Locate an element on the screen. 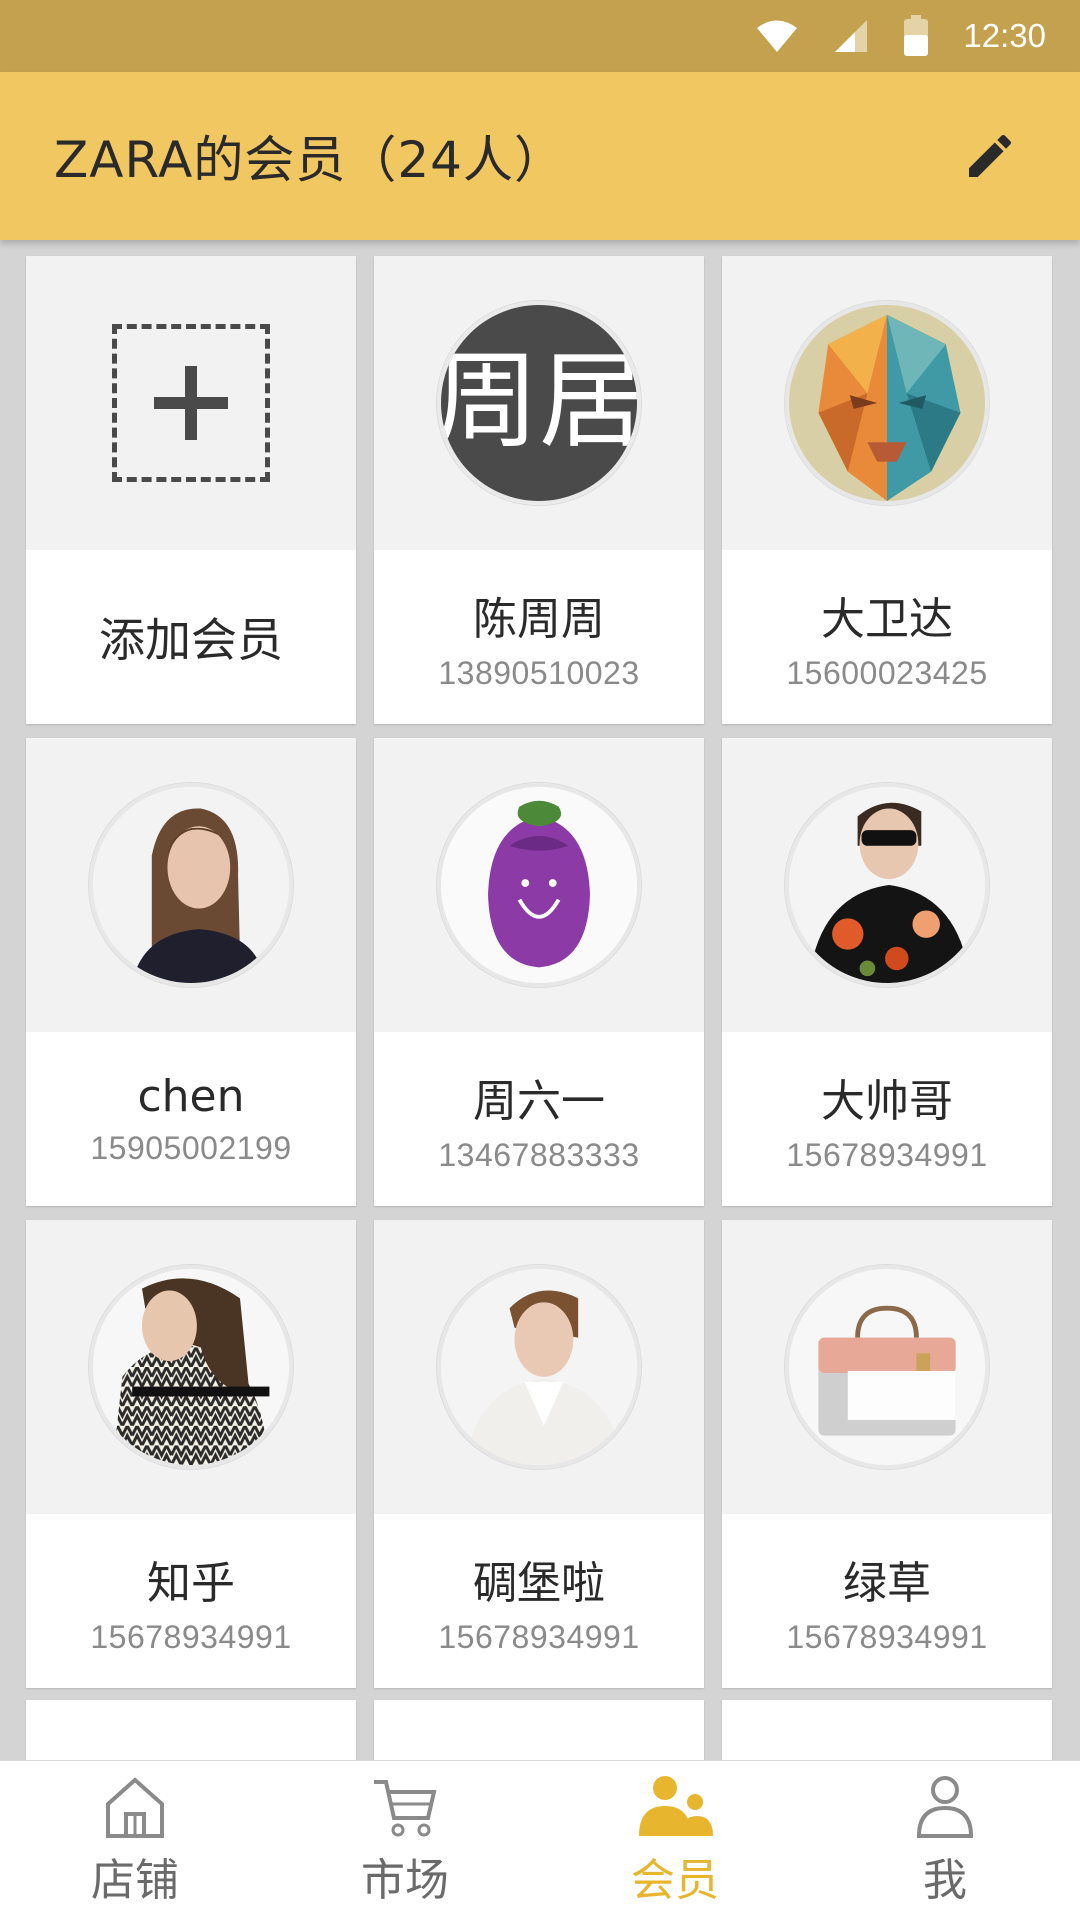  member-card: chen 15905002199 is located at coordinates (191, 972).